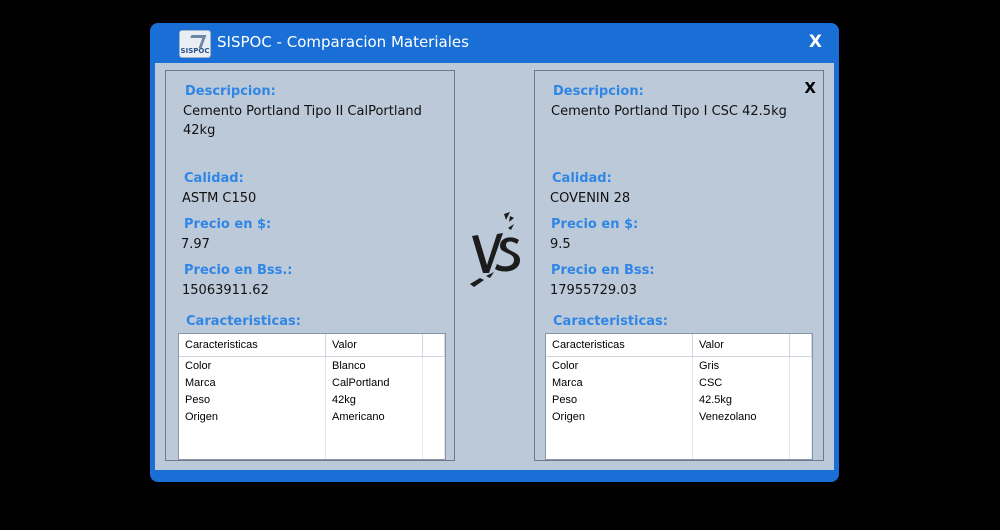  I want to click on window-close-button: X, so click(815, 42).